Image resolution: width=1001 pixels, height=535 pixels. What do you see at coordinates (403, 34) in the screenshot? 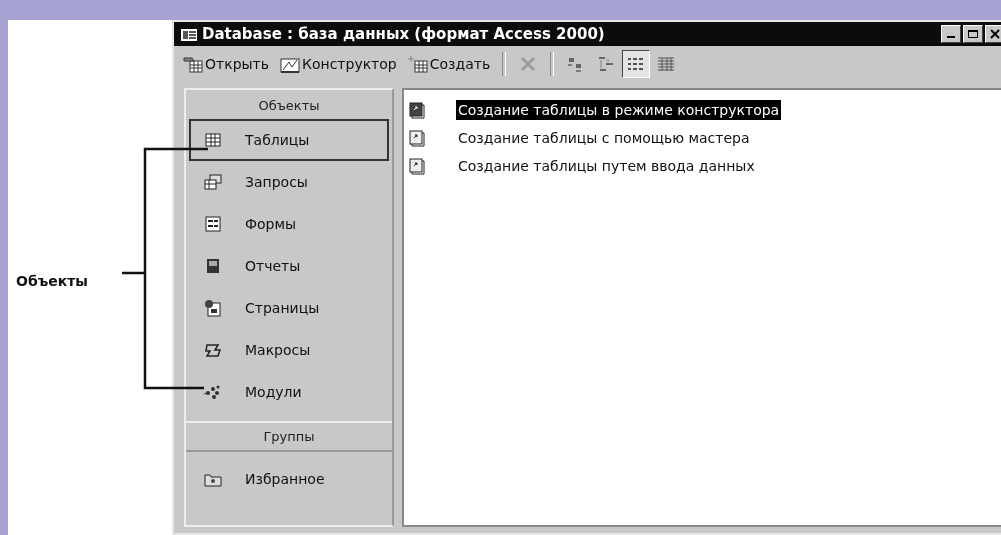
I see `window-title: Database : база данных (формат Access 2000)` at bounding box center [403, 34].